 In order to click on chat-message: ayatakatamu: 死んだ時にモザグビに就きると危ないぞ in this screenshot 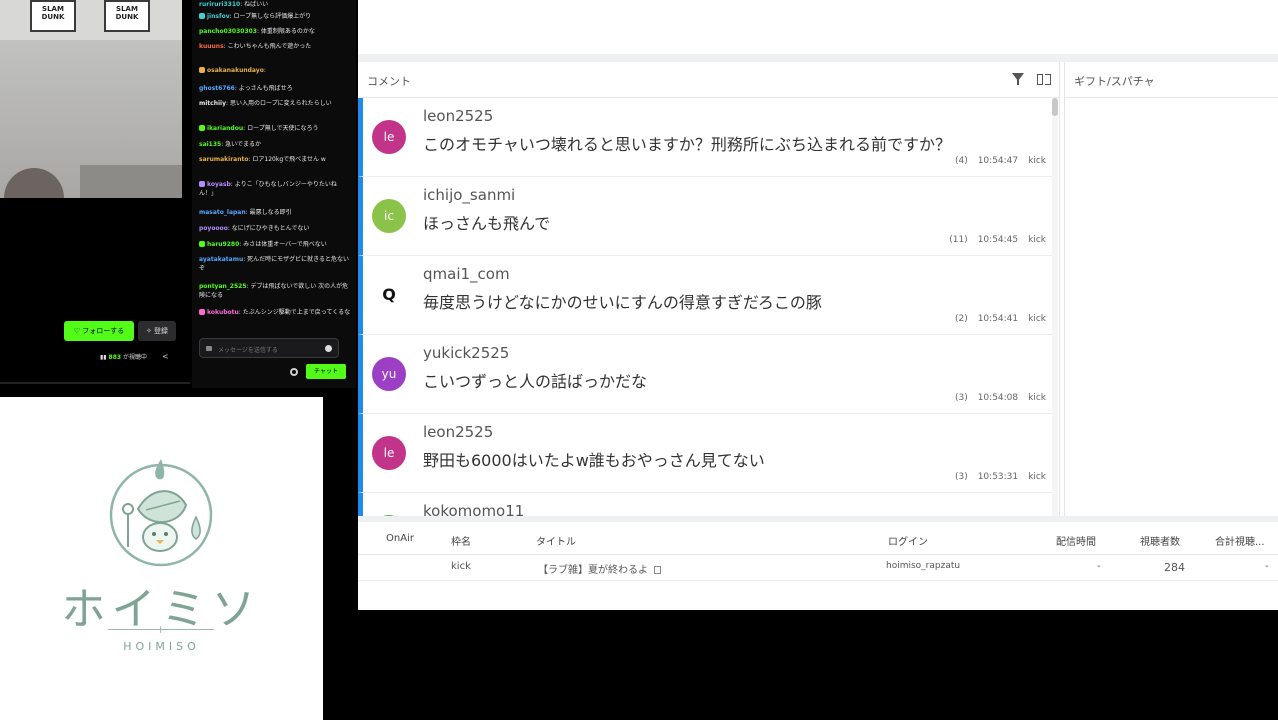, I will do `click(275, 264)`.